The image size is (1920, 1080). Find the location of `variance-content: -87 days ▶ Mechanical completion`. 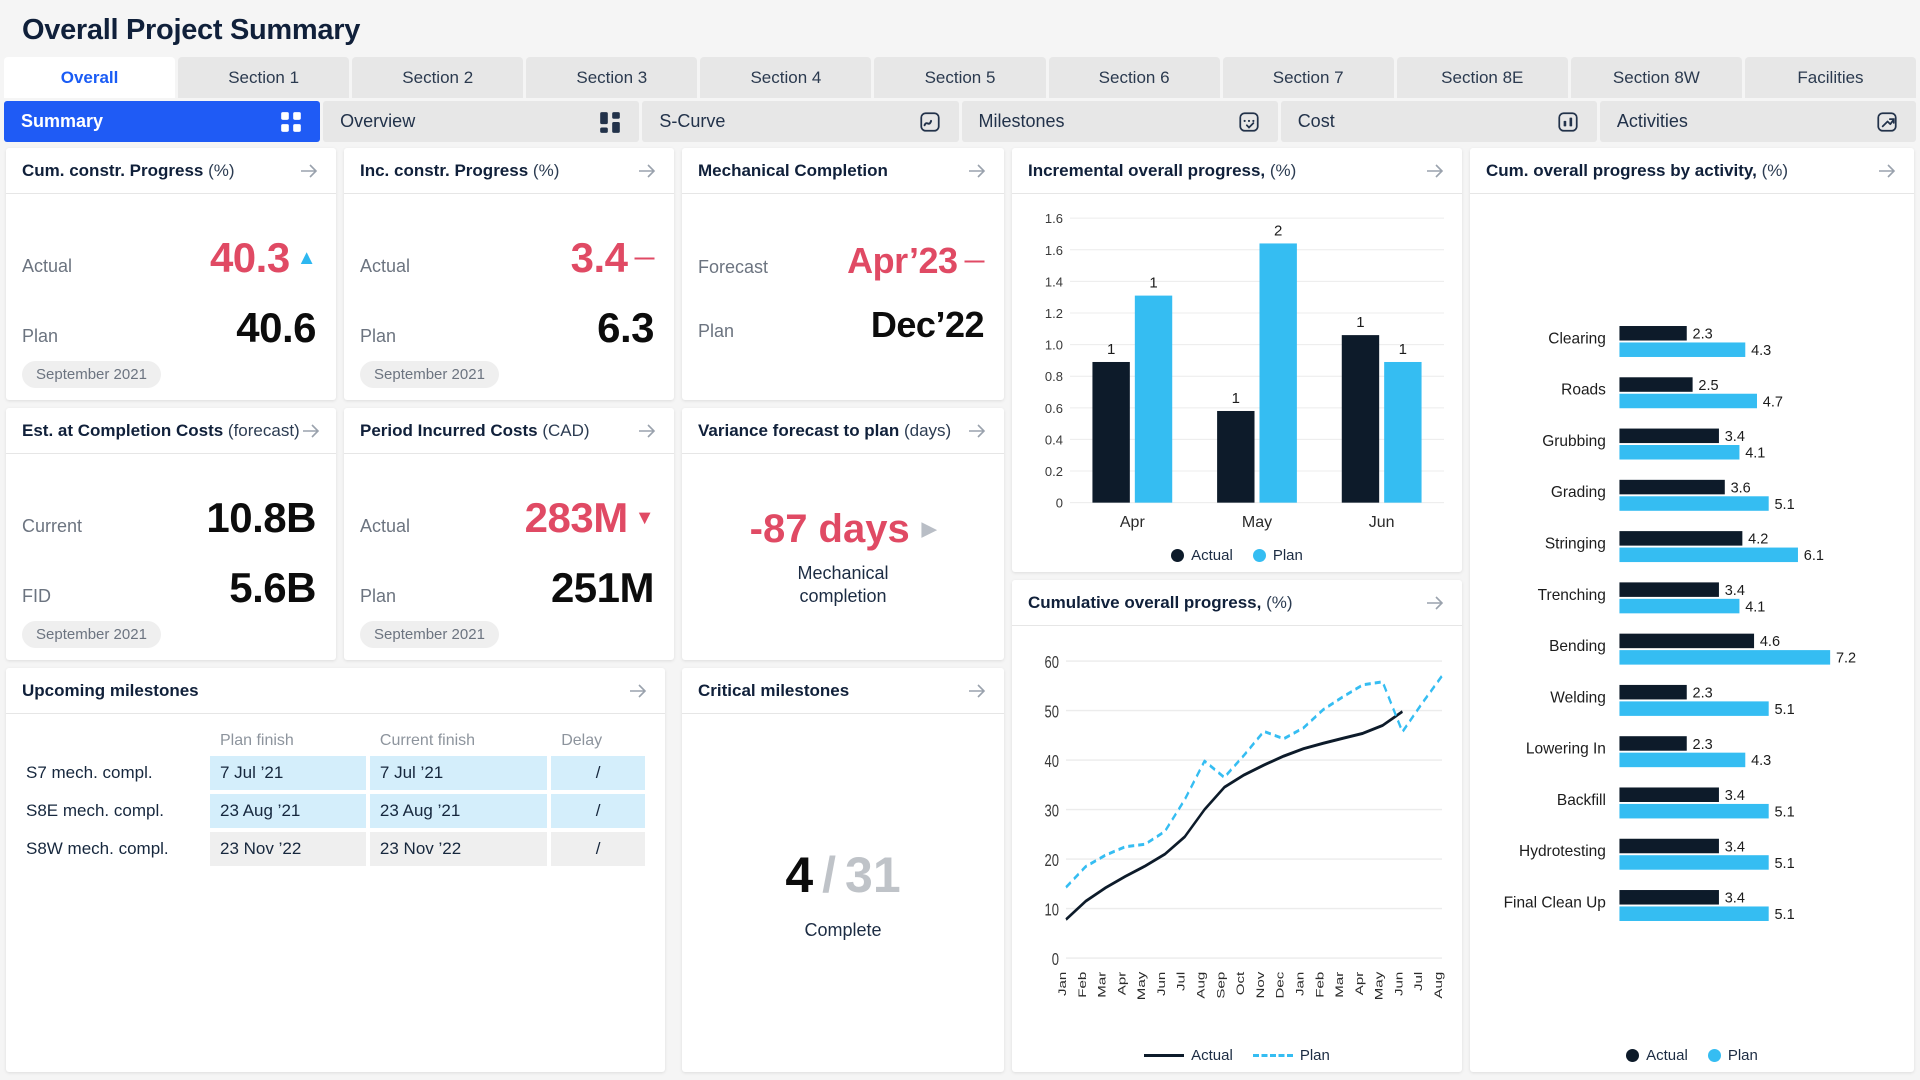

variance-content: -87 days ▶ Mechanical completion is located at coordinates (843, 557).